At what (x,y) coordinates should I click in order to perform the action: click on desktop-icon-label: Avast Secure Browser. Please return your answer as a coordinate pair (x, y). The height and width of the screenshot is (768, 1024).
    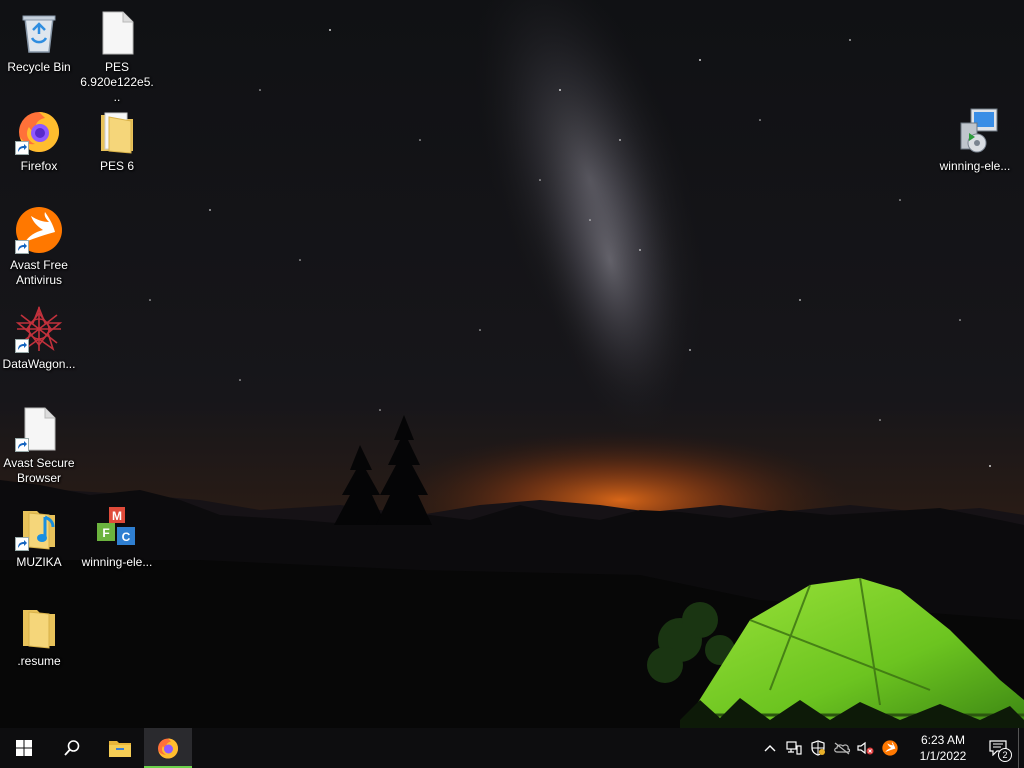
    Looking at the image, I should click on (39, 470).